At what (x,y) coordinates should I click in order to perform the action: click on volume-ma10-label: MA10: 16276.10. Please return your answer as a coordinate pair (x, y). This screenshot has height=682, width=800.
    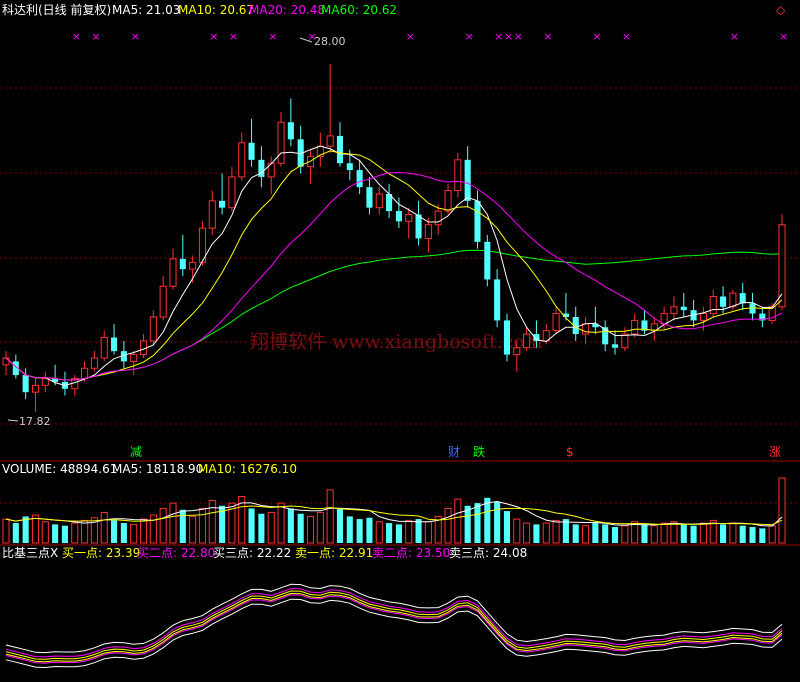
    Looking at the image, I should click on (247, 469).